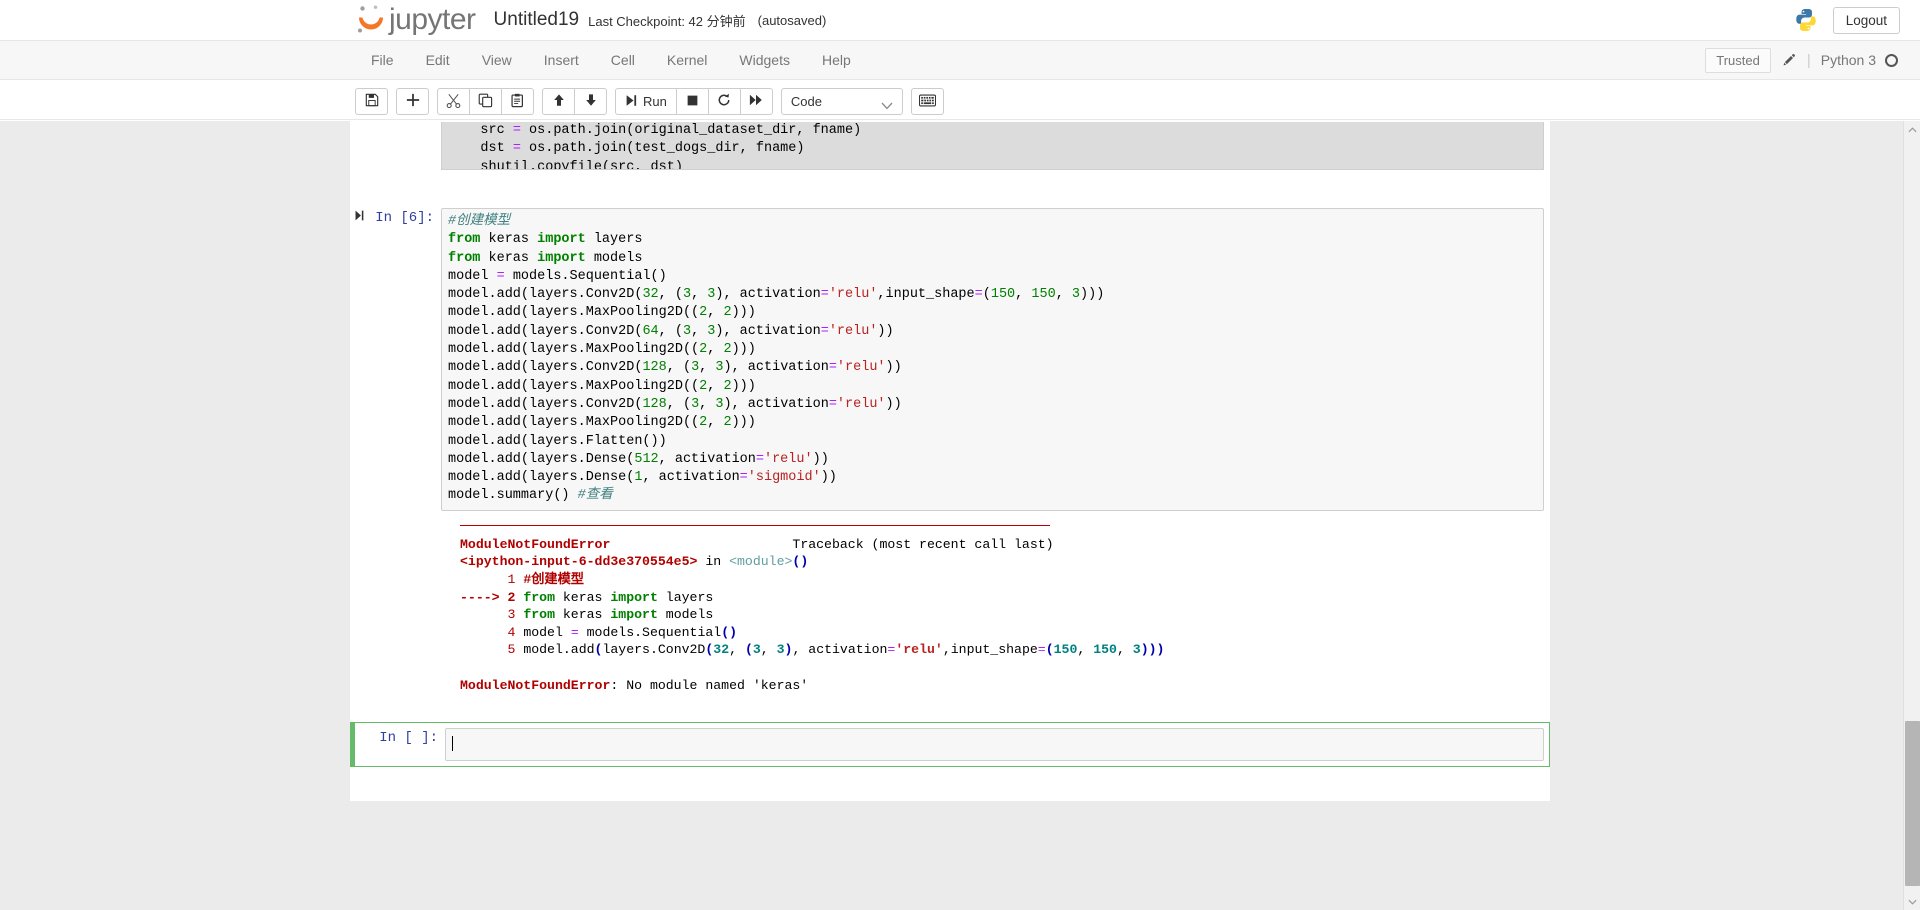 The image size is (1920, 910). What do you see at coordinates (836, 60) in the screenshot?
I see `menu-item-help: Help` at bounding box center [836, 60].